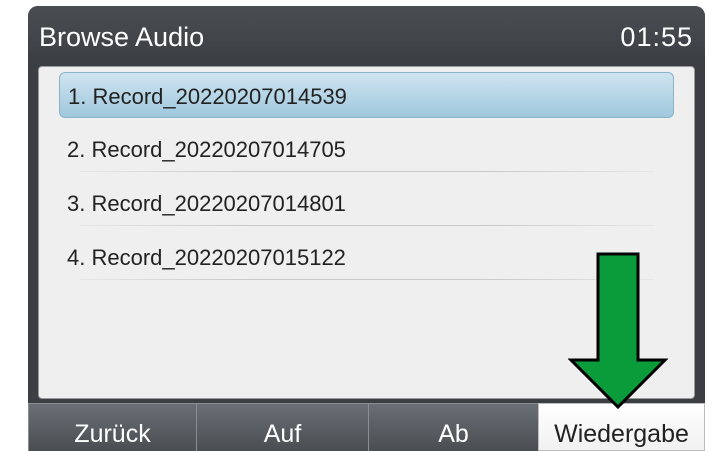 Image resolution: width=713 pixels, height=451 pixels. What do you see at coordinates (366, 95) in the screenshot?
I see `list-item: 1. Record_20220207014539` at bounding box center [366, 95].